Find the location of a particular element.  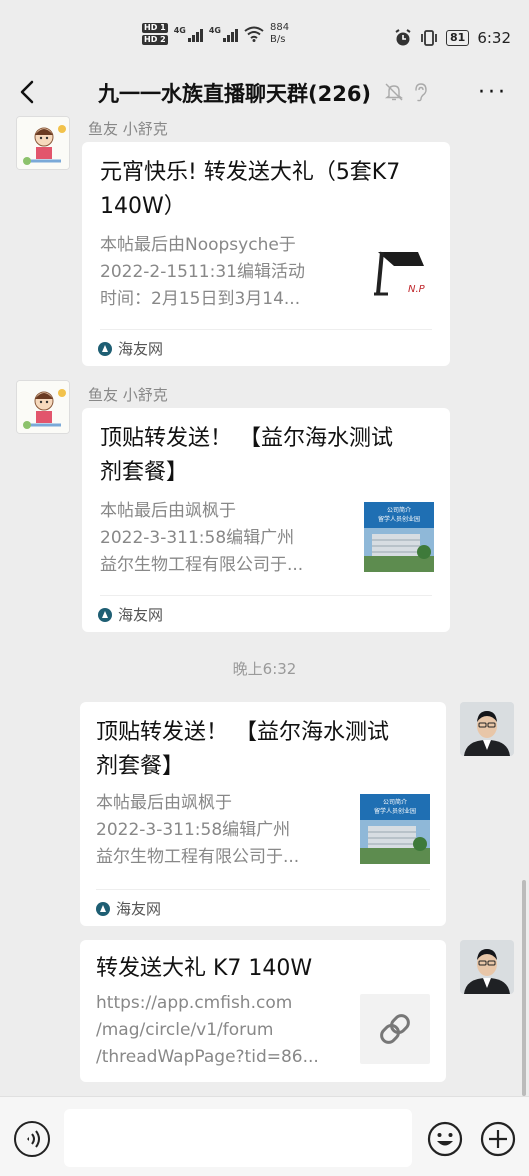

brand-logo-text: N.P is located at coordinates (417, 289).